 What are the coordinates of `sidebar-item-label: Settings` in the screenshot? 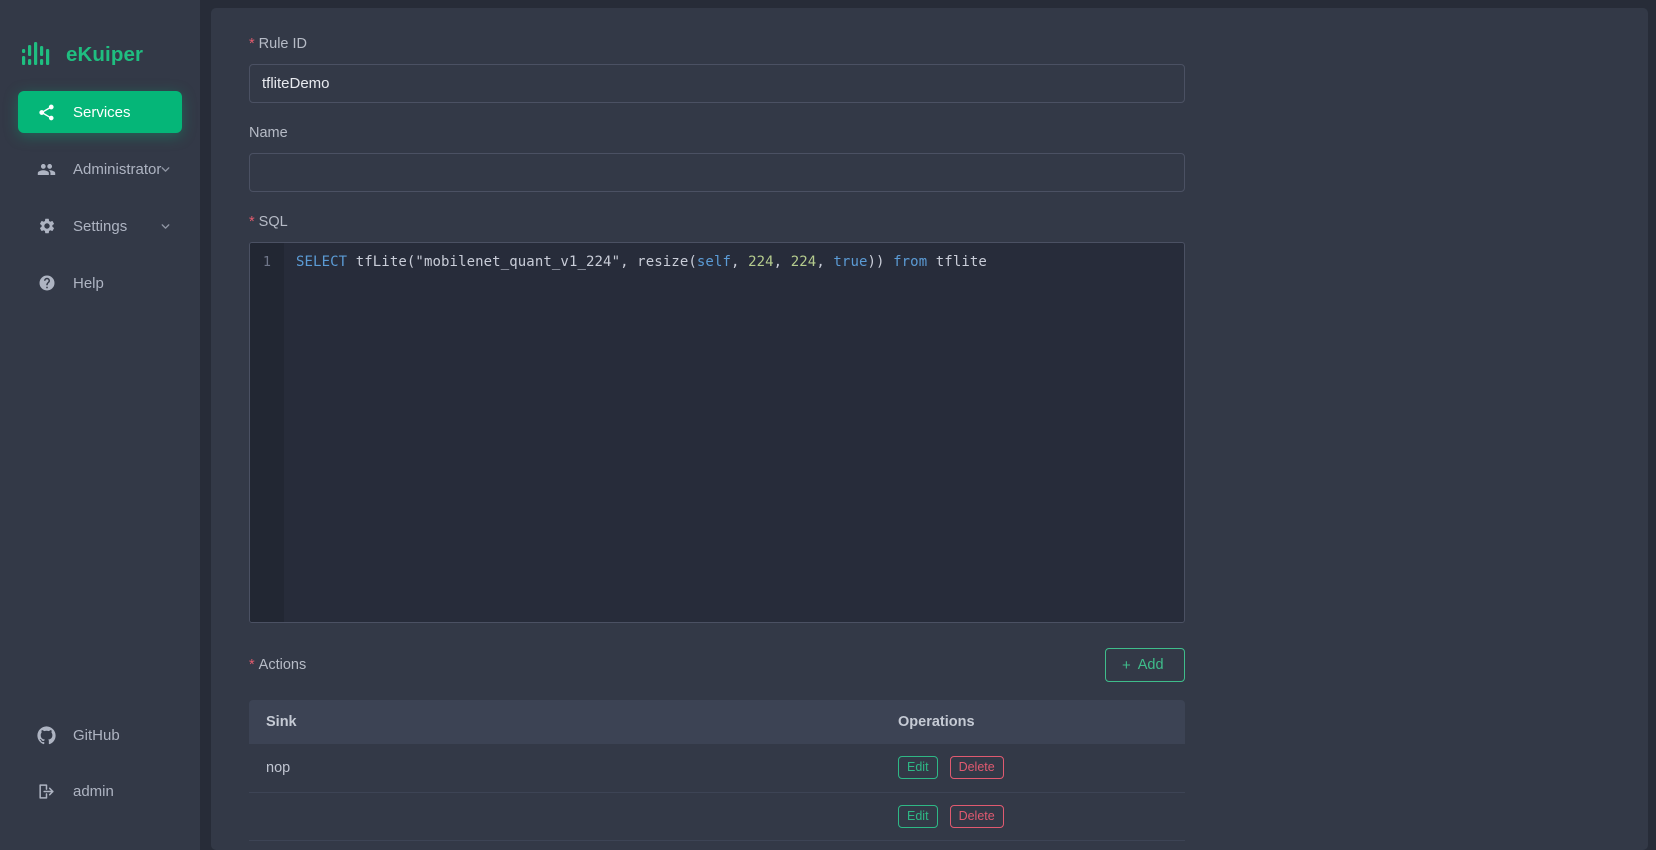 It's located at (100, 226).